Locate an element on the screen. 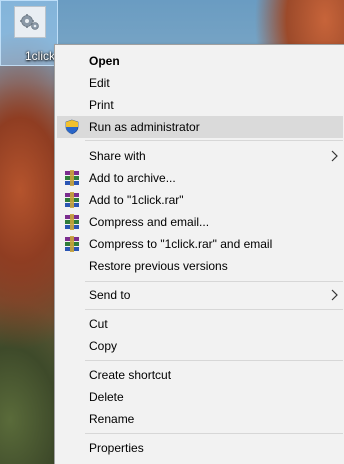 The image size is (344, 464). menu-item-add-to-1click-rar: Add to "1click.rar" is located at coordinates (200, 200).